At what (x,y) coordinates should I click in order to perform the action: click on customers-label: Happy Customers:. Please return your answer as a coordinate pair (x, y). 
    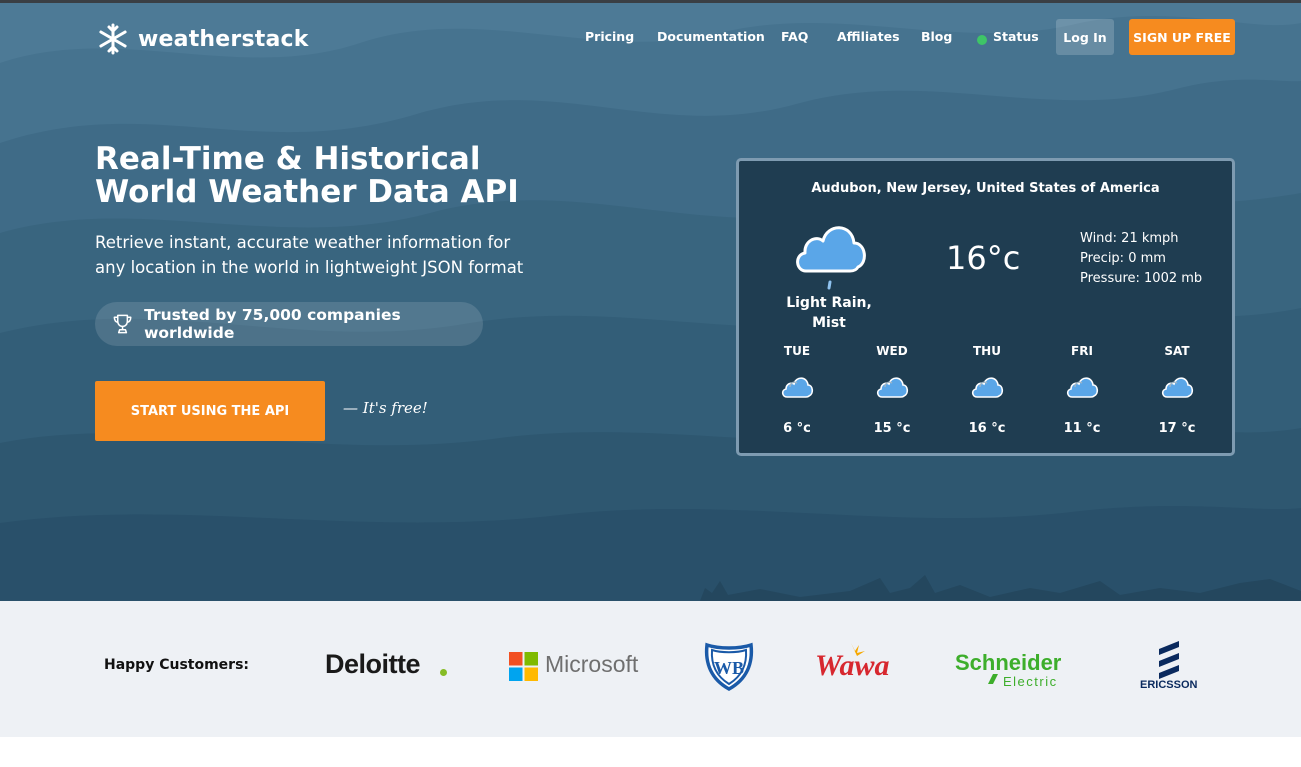
    Looking at the image, I should click on (177, 665).